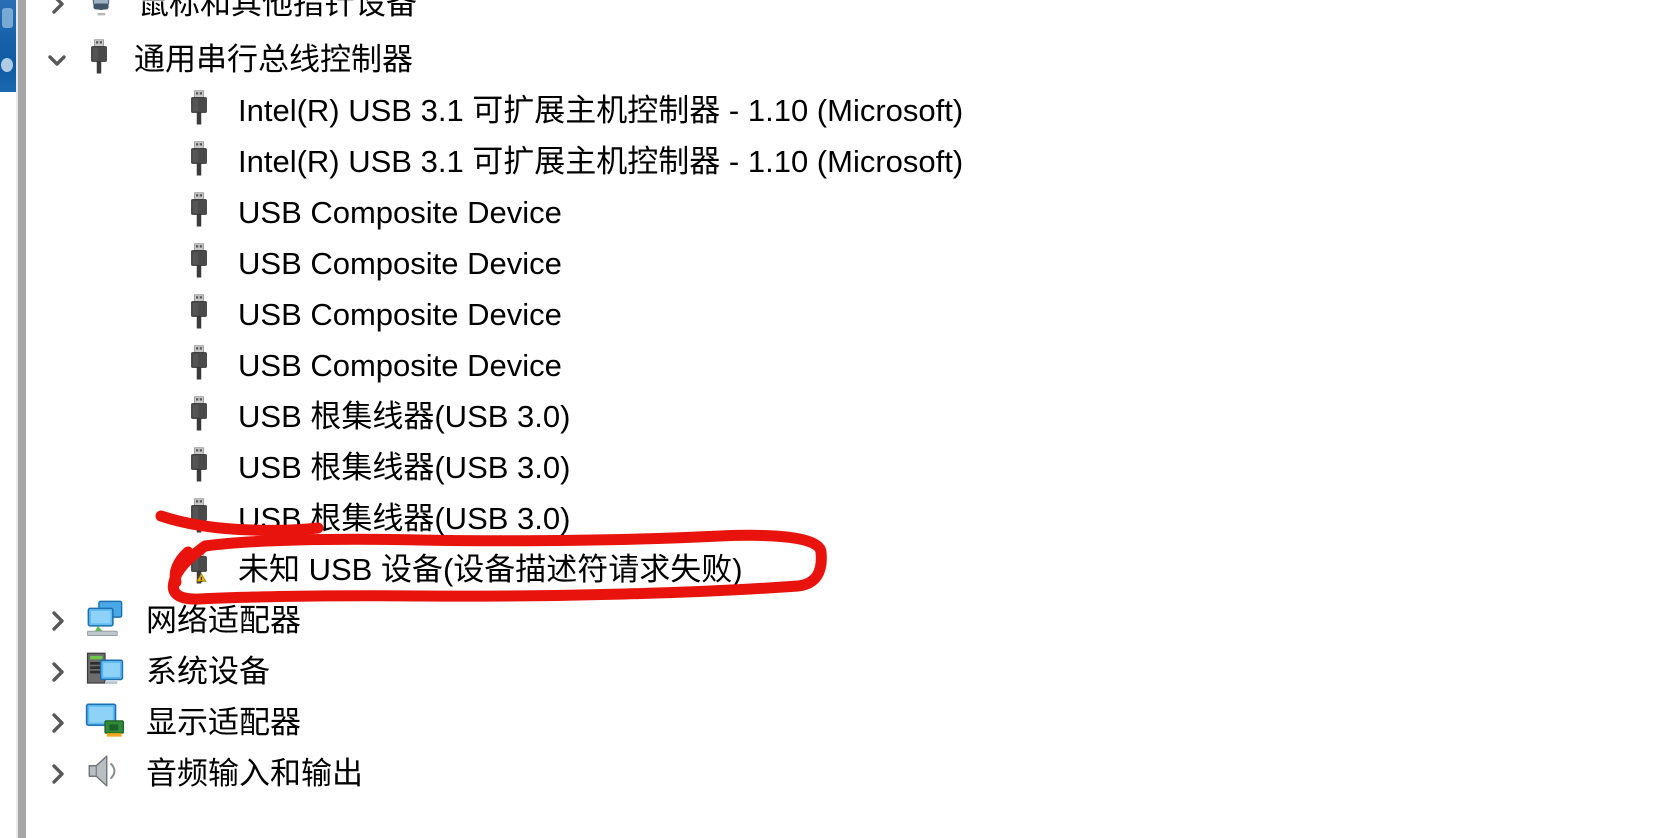 The height and width of the screenshot is (838, 1660). What do you see at coordinates (56, 59) in the screenshot?
I see `chevron-down-icon` at bounding box center [56, 59].